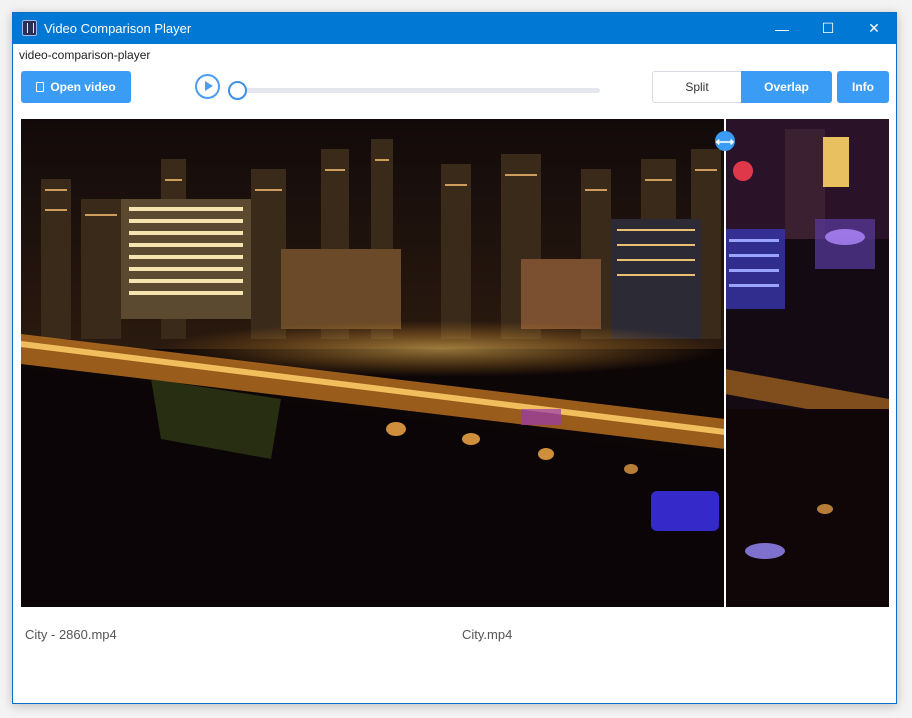  I want to click on minimize-button: —, so click(782, 28).